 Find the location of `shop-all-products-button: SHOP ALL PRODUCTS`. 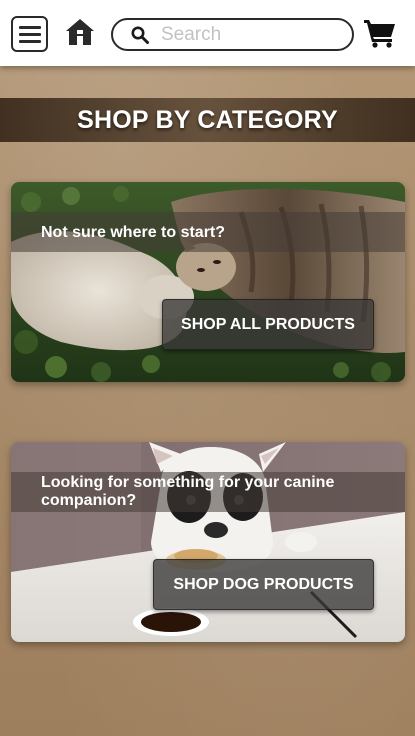

shop-all-products-button: SHOP ALL PRODUCTS is located at coordinates (268, 324).